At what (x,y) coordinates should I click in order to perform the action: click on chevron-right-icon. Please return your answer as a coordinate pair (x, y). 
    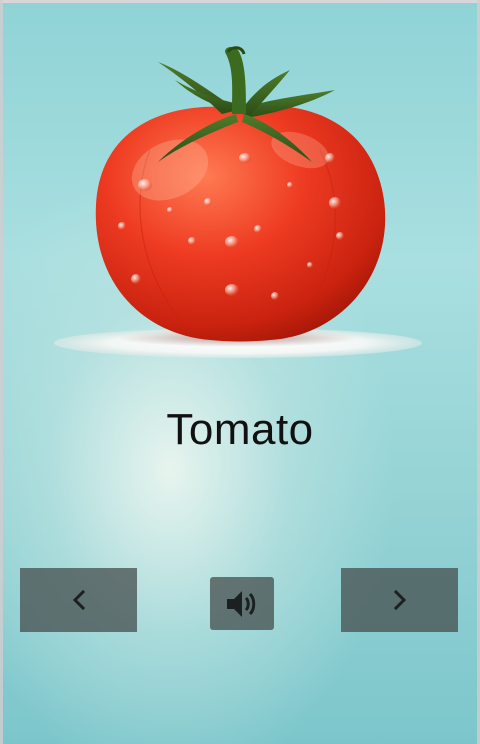
    Looking at the image, I should click on (399, 600).